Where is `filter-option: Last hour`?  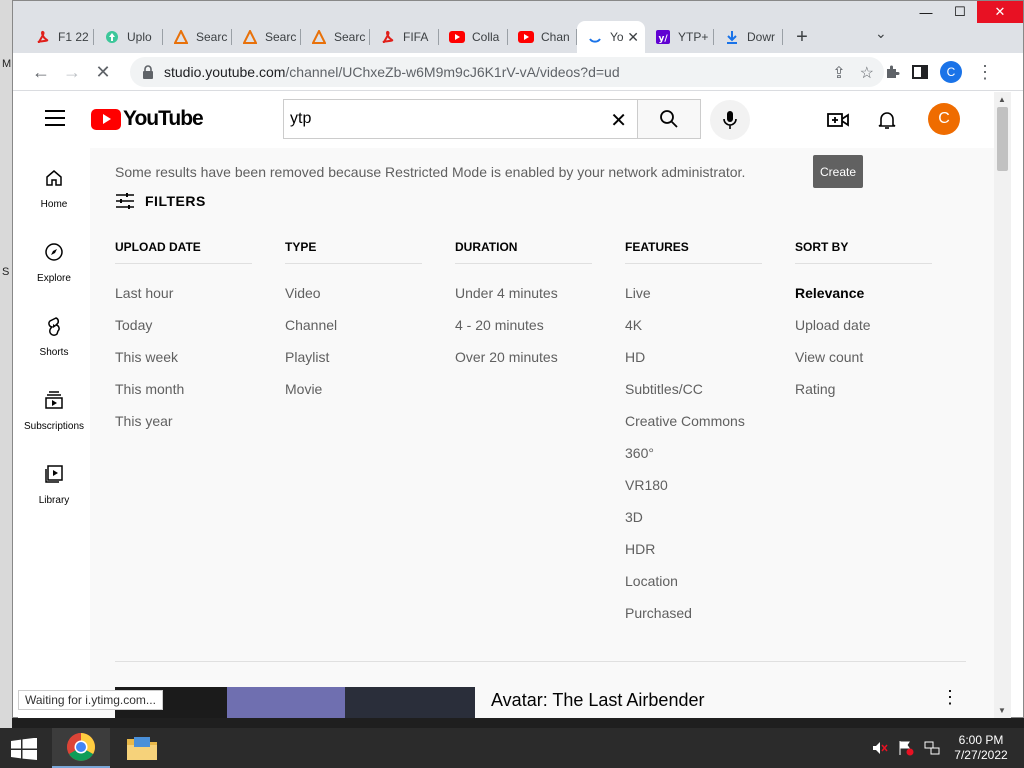 filter-option: Last hour is located at coordinates (183, 293).